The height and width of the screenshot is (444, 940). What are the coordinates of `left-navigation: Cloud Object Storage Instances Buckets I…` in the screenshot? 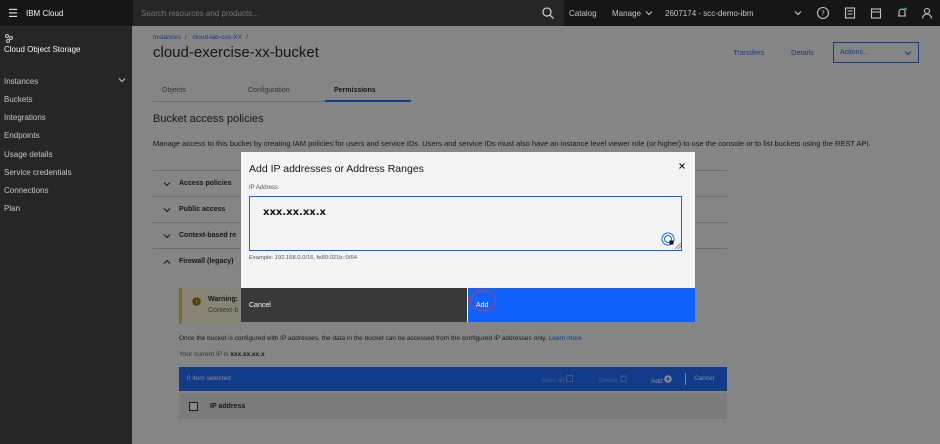 It's located at (66, 235).